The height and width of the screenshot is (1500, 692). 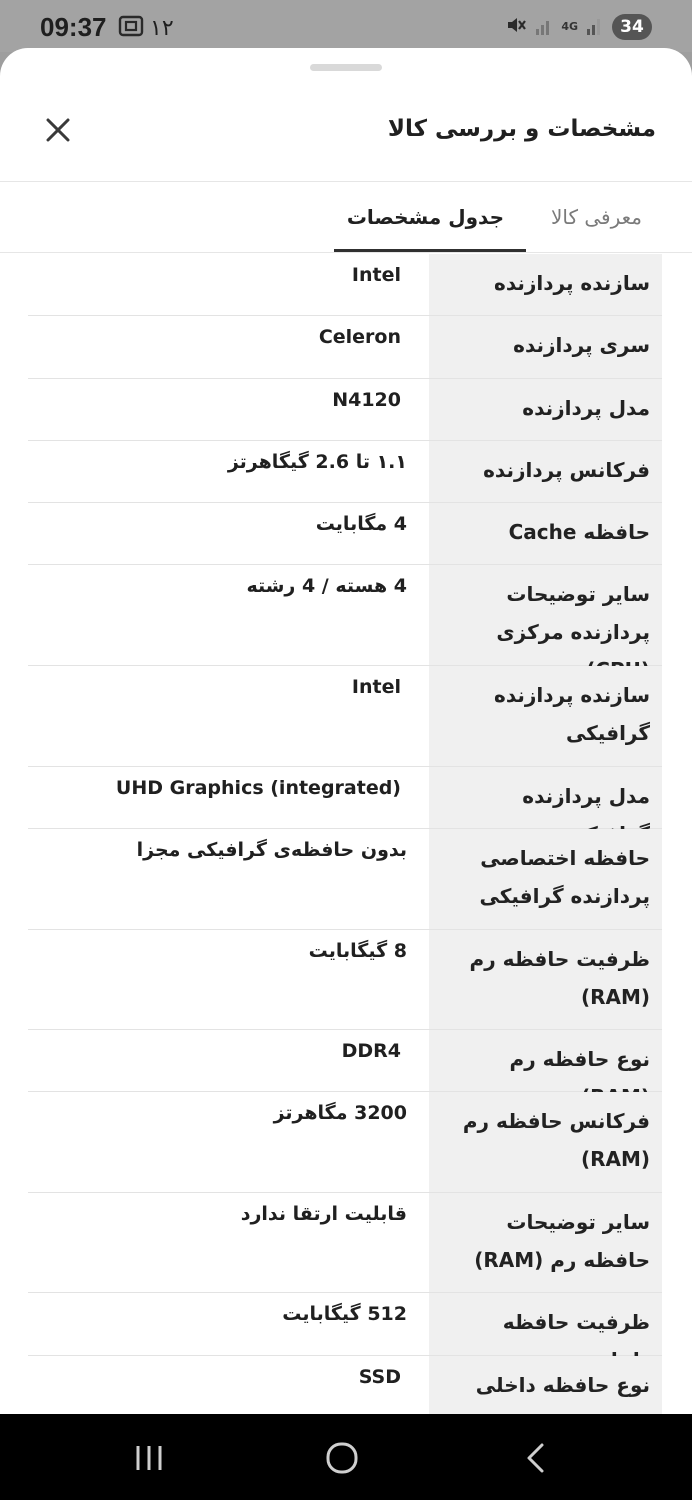 I want to click on home-icon, so click(x=342, y=1458).